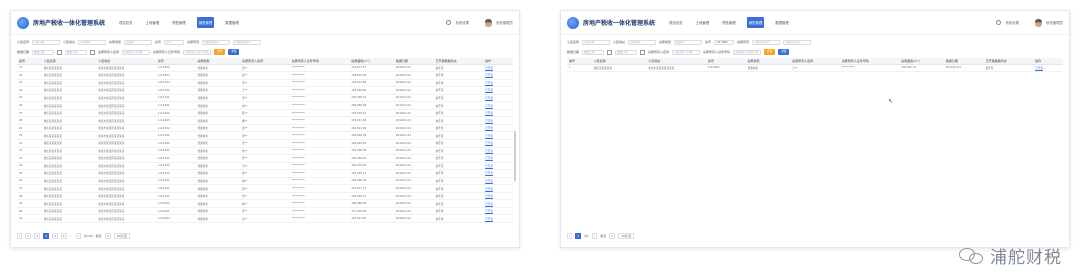 The width and height of the screenshot is (1080, 278). Describe the element at coordinates (612, 236) in the screenshot. I see `jump-input: 1` at that location.